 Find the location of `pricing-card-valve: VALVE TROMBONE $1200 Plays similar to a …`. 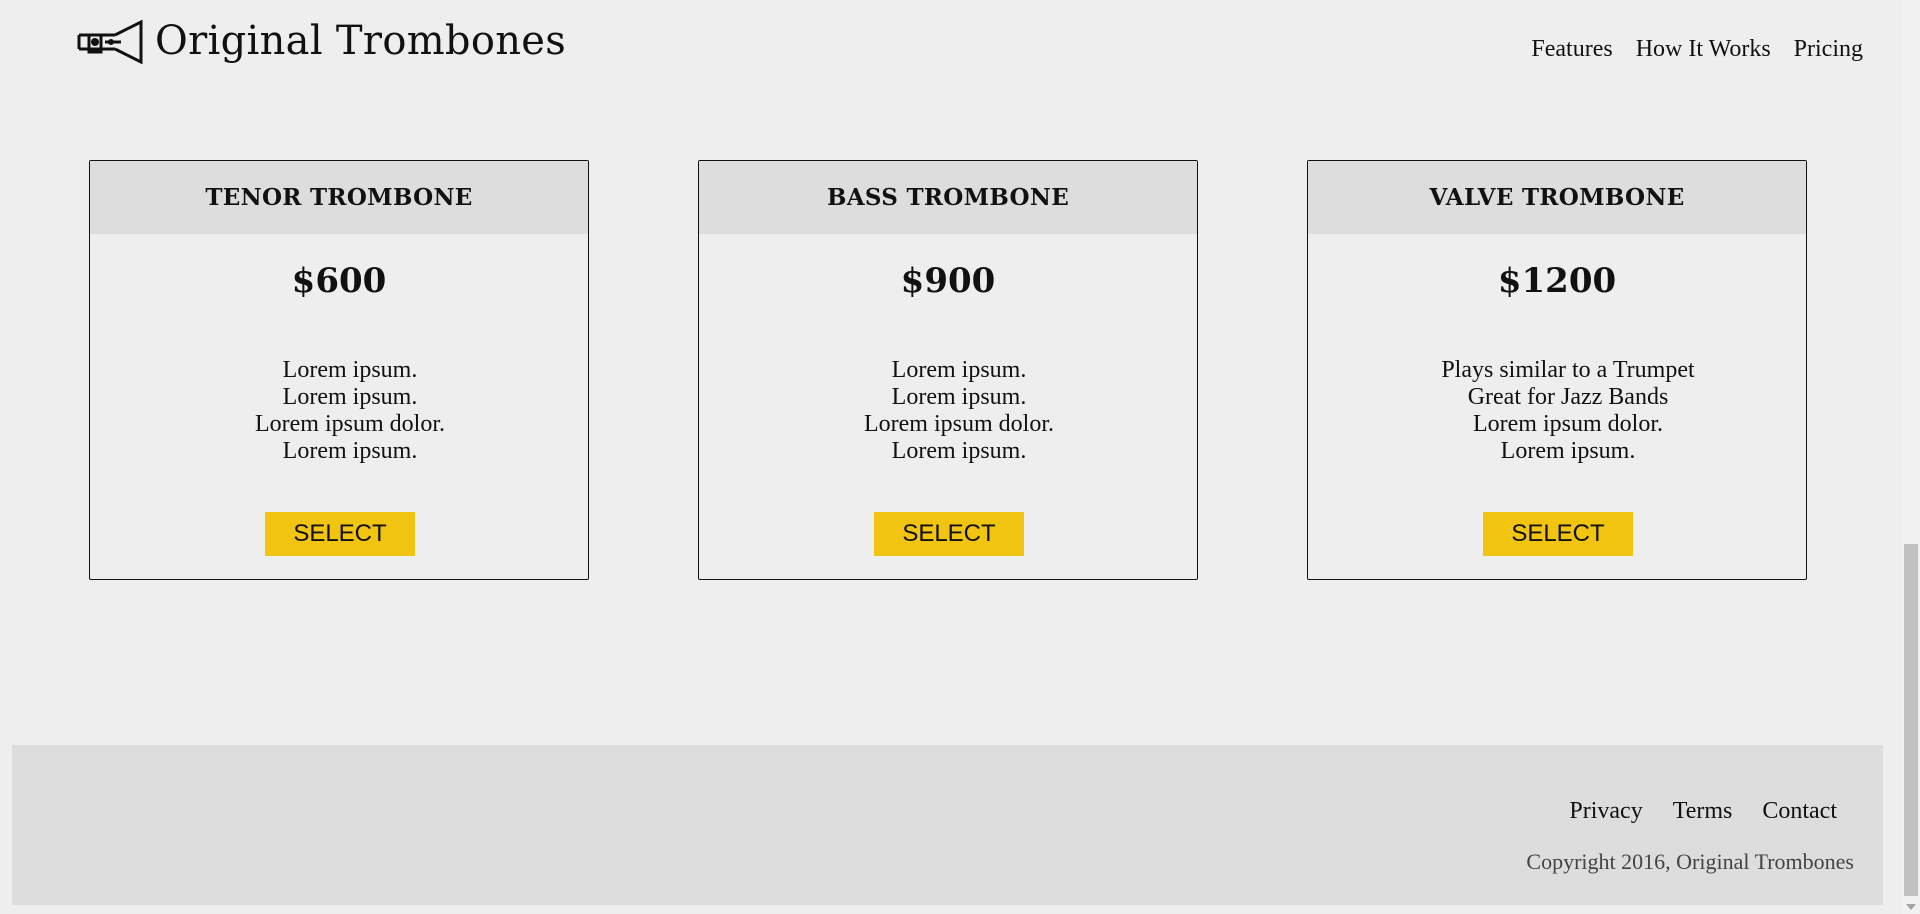

pricing-card-valve: VALVE TROMBONE $1200 Plays similar to a … is located at coordinates (1557, 370).